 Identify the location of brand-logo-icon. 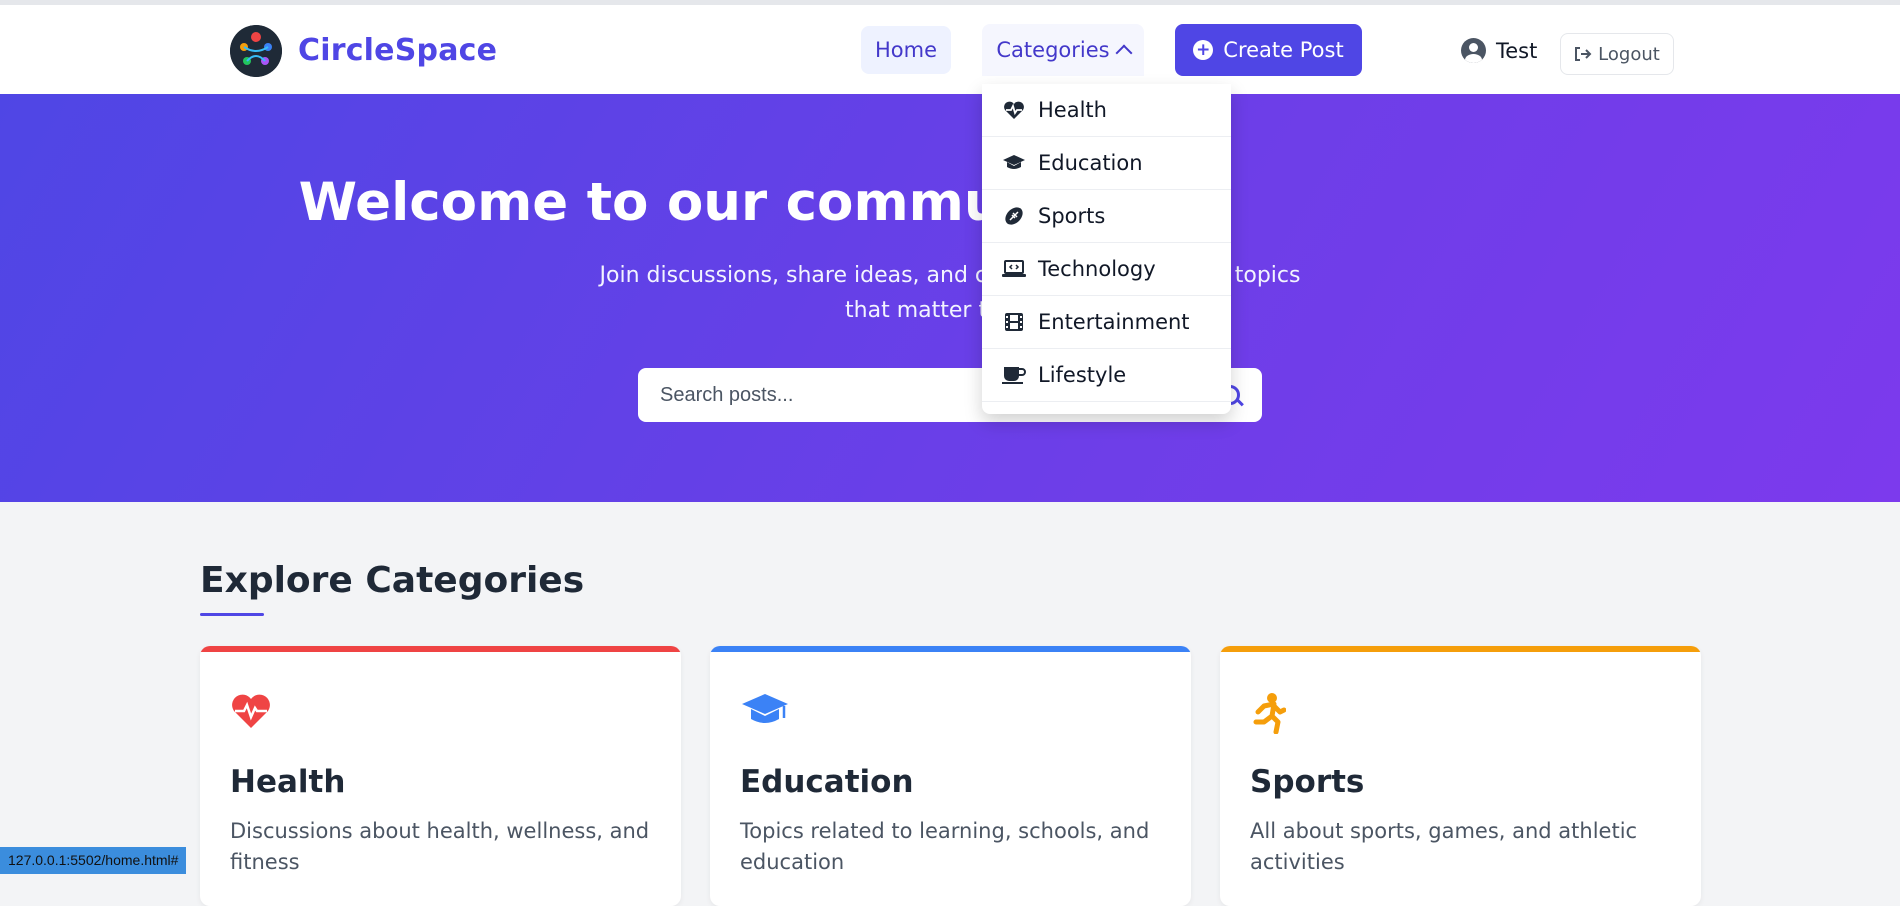
(256, 51).